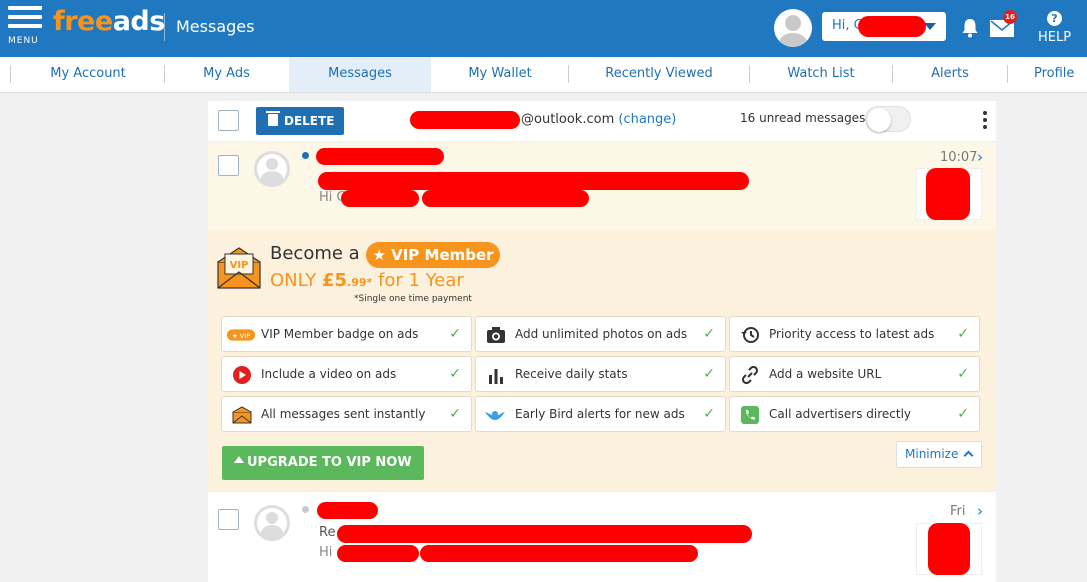  I want to click on message-time: Fri, so click(958, 511).